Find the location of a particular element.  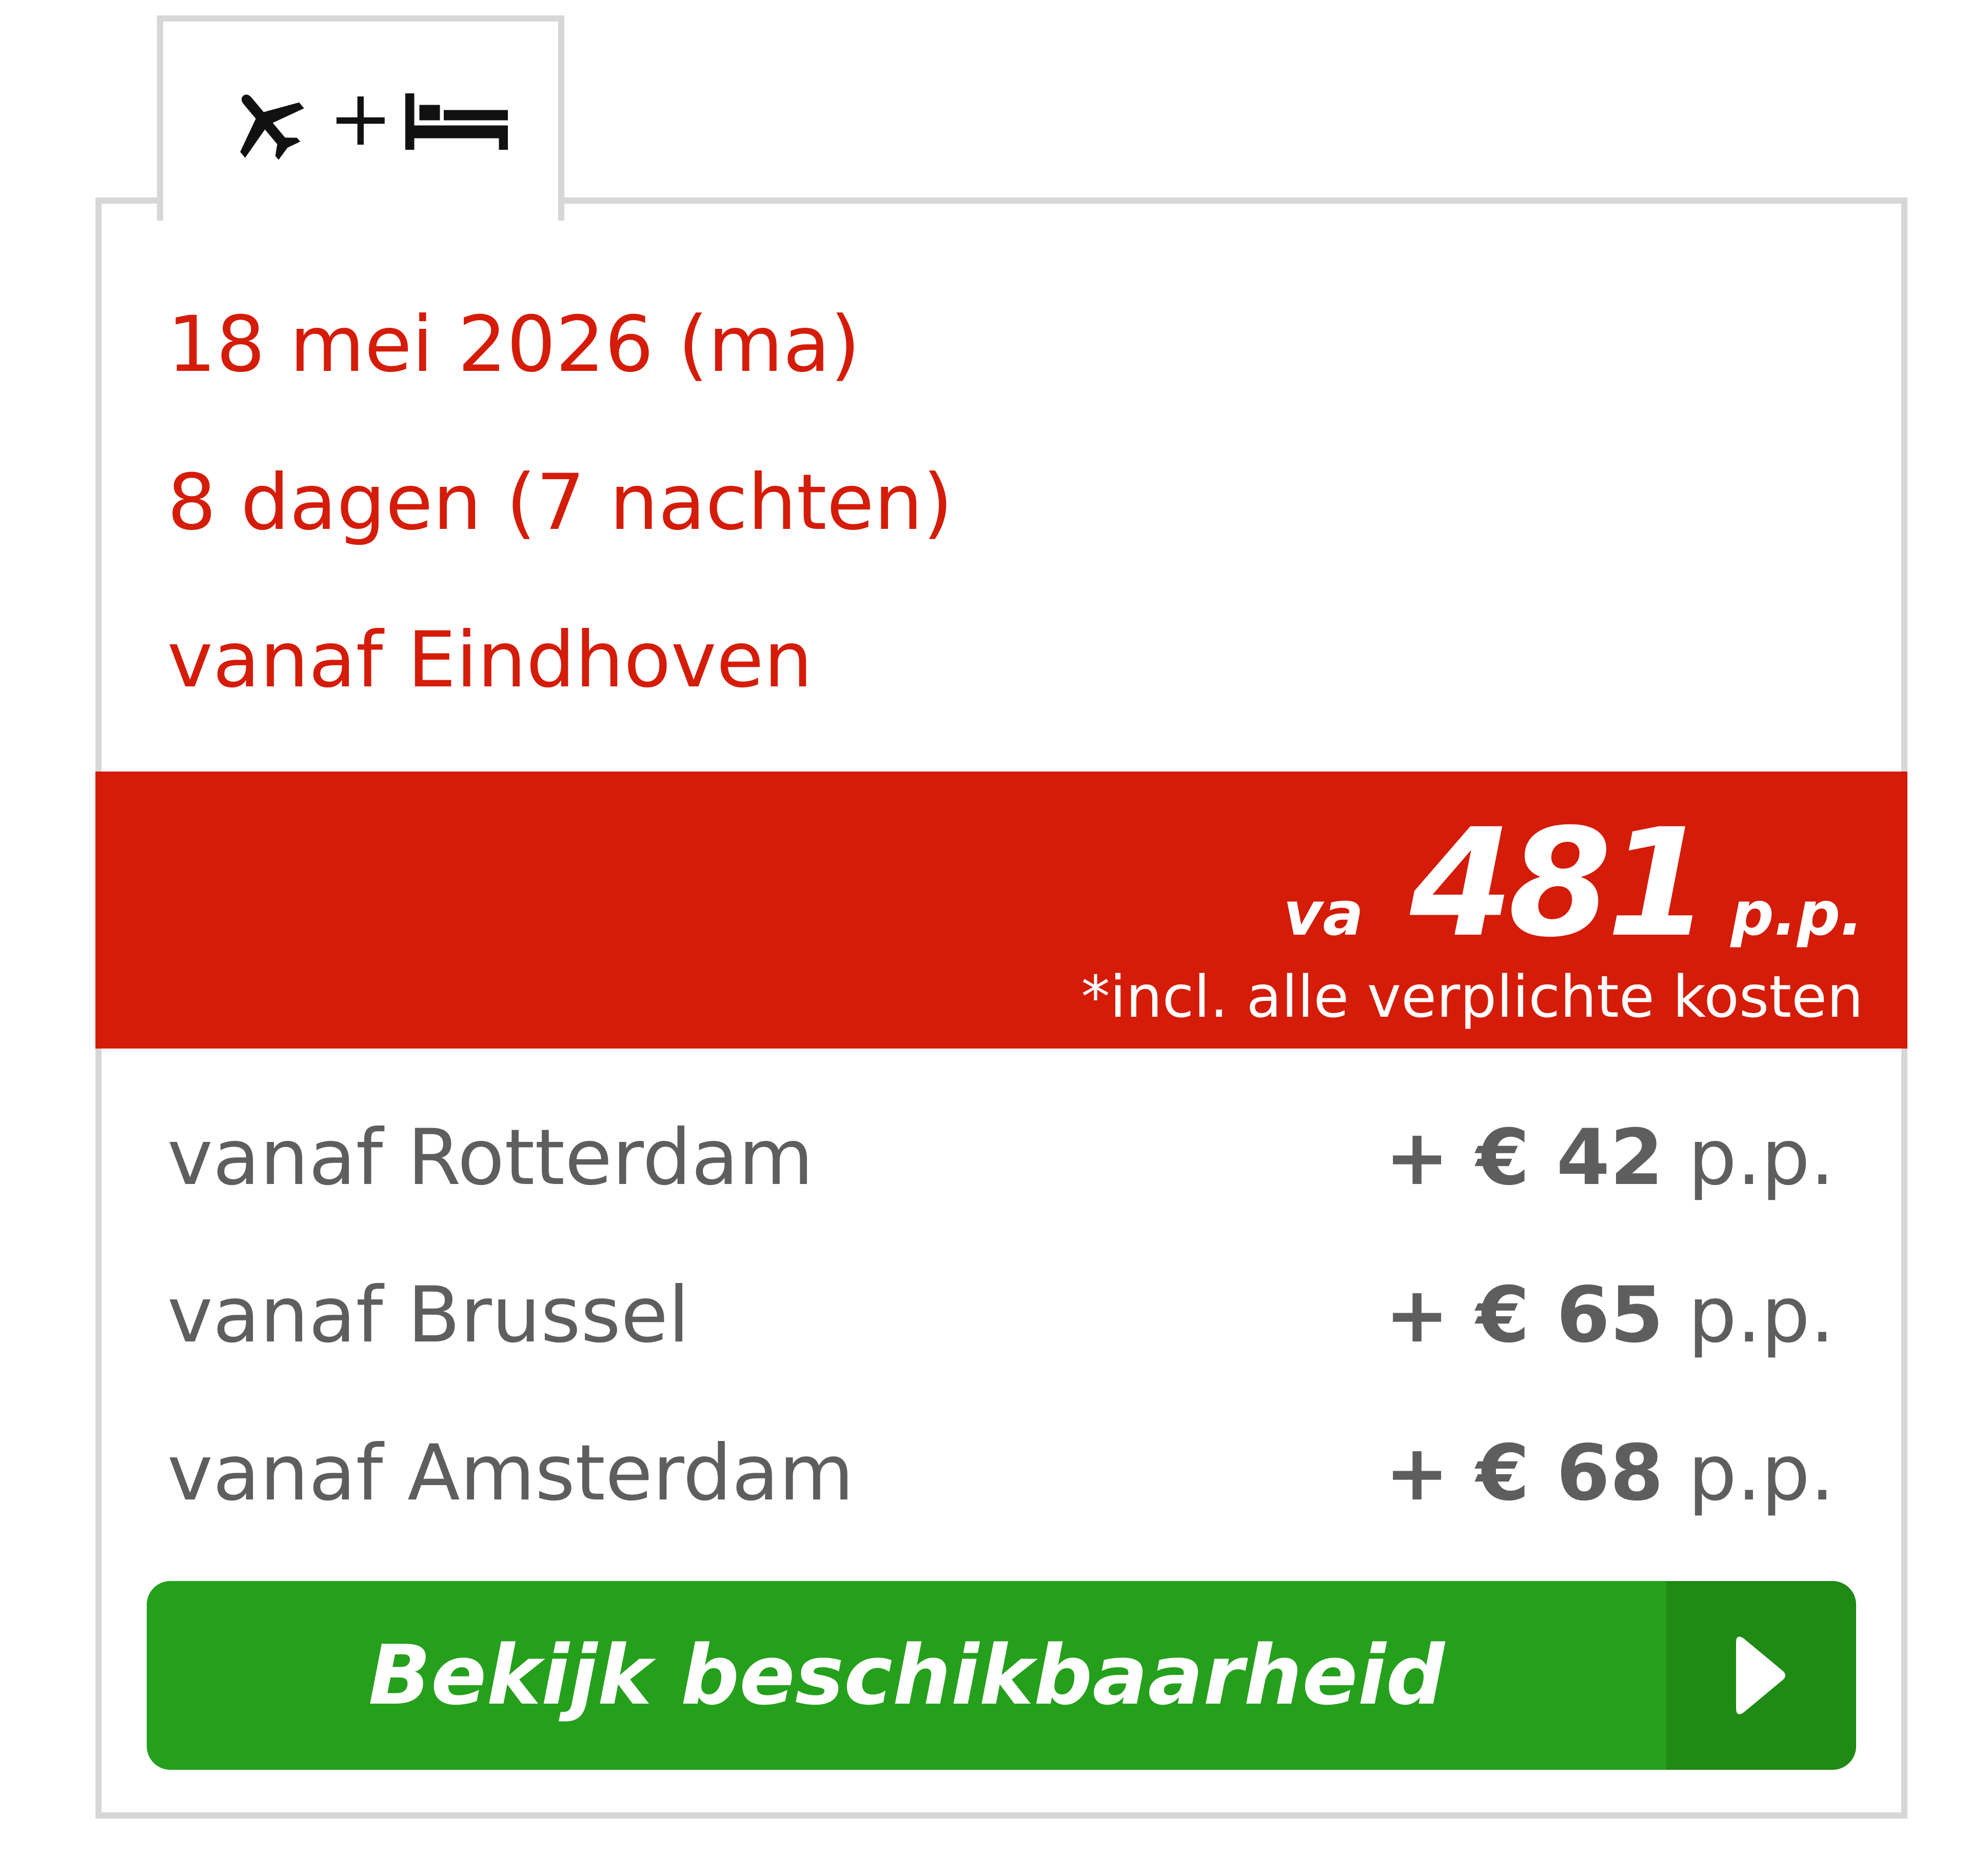

alternative-departure-label: vanaf Brussel is located at coordinates (429, 1315).